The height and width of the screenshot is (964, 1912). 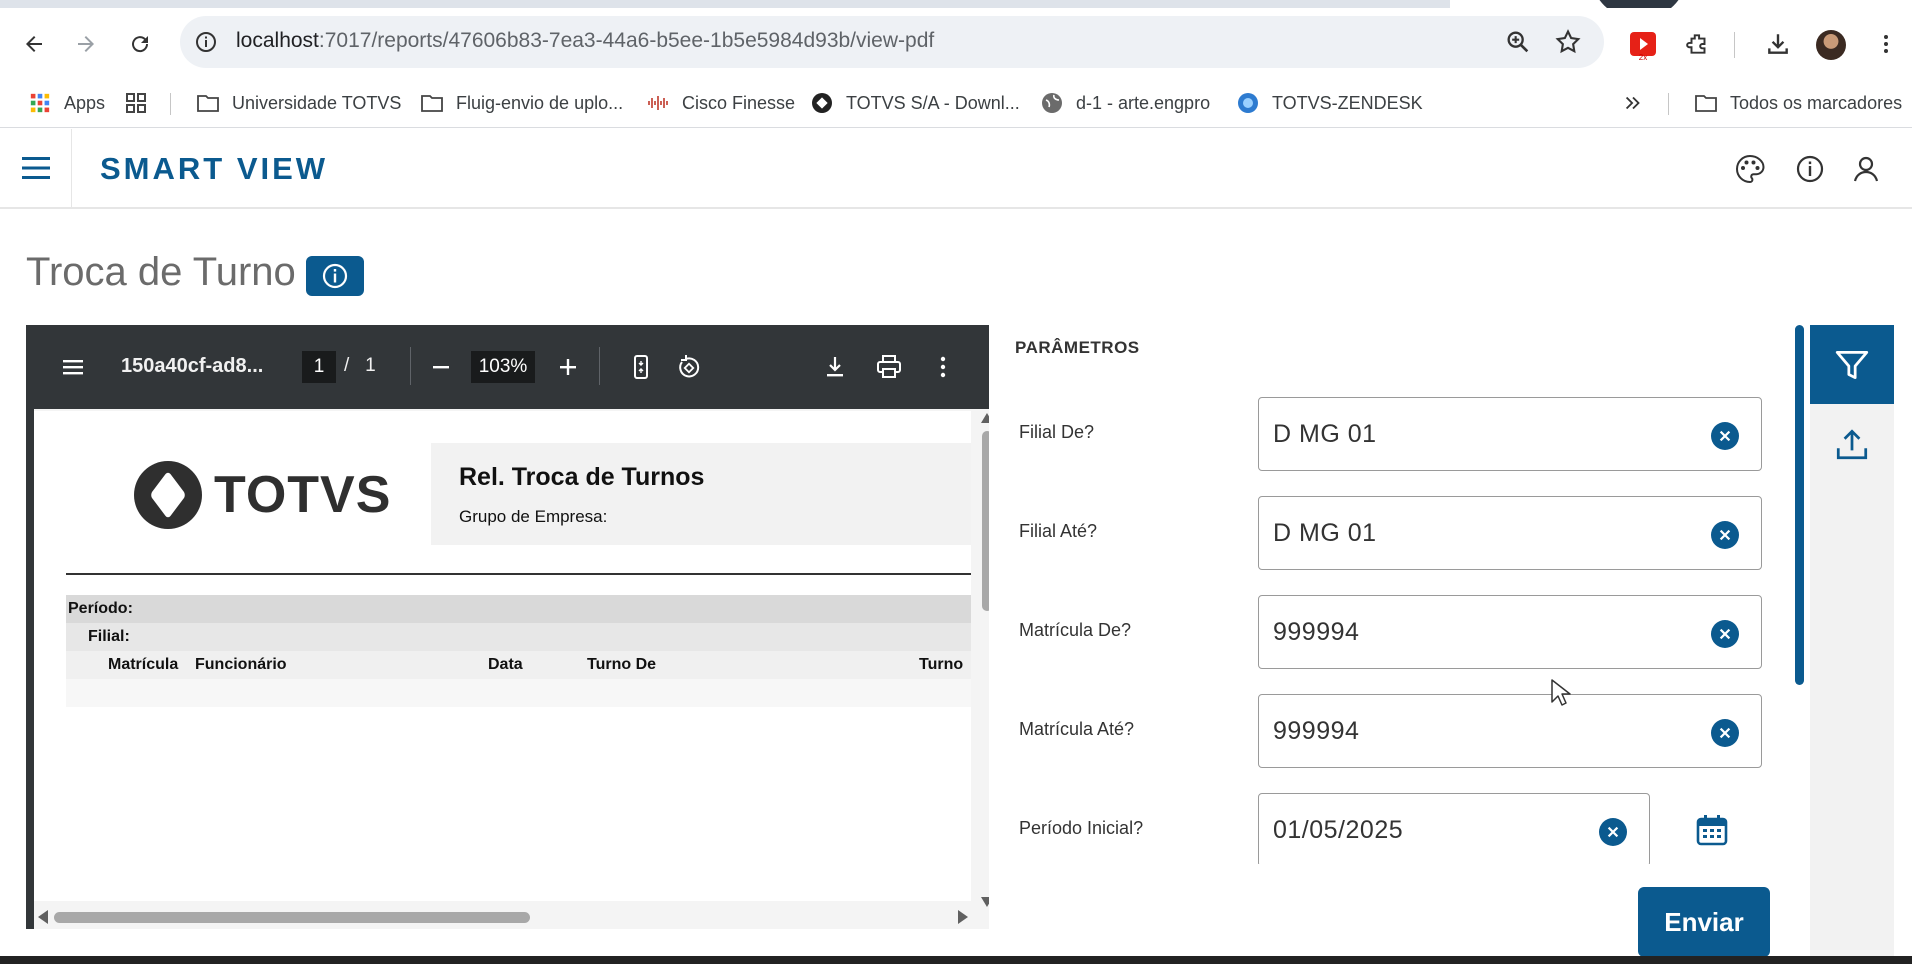 I want to click on pdf-page-input: 1, so click(x=319, y=367).